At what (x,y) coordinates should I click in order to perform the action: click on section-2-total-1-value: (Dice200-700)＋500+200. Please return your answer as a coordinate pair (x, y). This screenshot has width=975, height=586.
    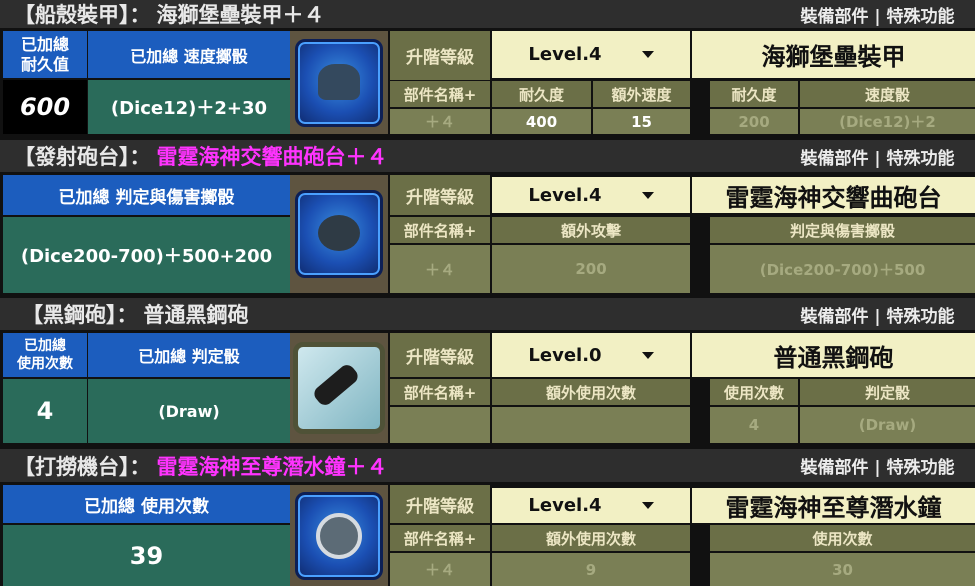
    Looking at the image, I should click on (146, 255).